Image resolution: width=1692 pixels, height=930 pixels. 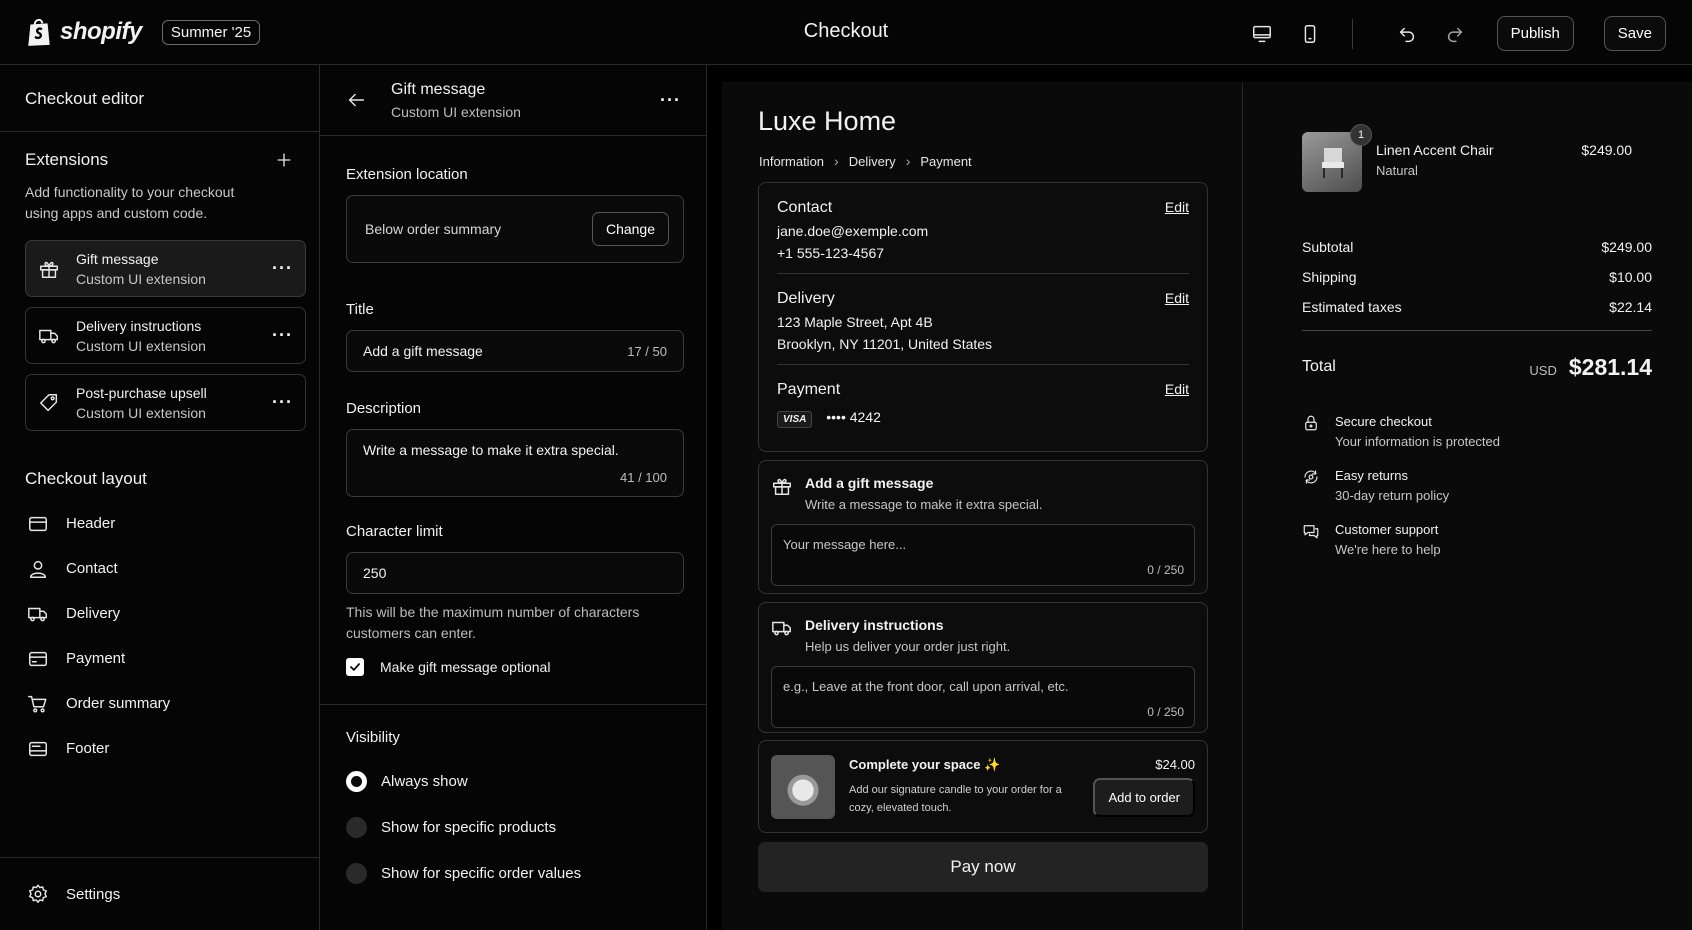 What do you see at coordinates (1477, 330) in the screenshot?
I see `totals-divider` at bounding box center [1477, 330].